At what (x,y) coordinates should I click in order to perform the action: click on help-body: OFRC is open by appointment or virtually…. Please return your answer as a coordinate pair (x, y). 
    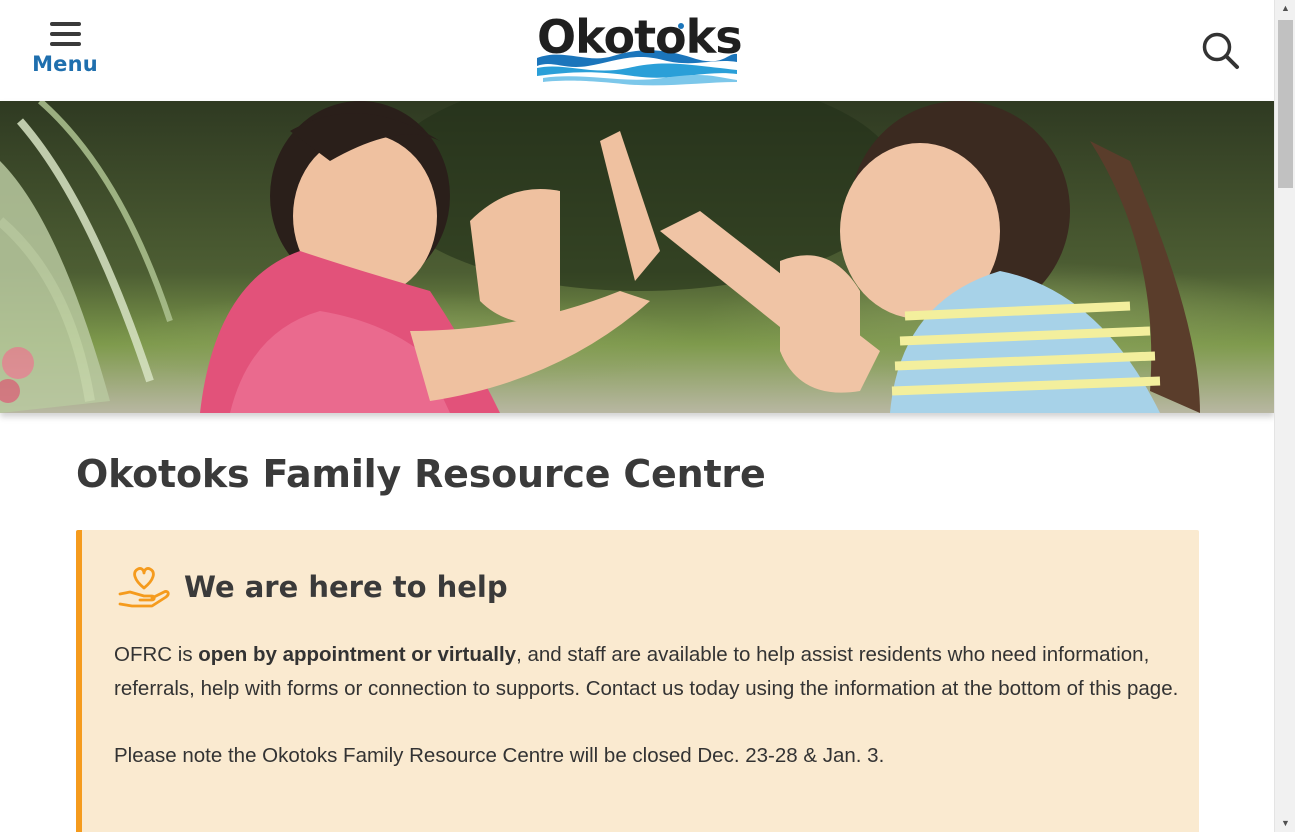
    Looking at the image, I should click on (649, 705).